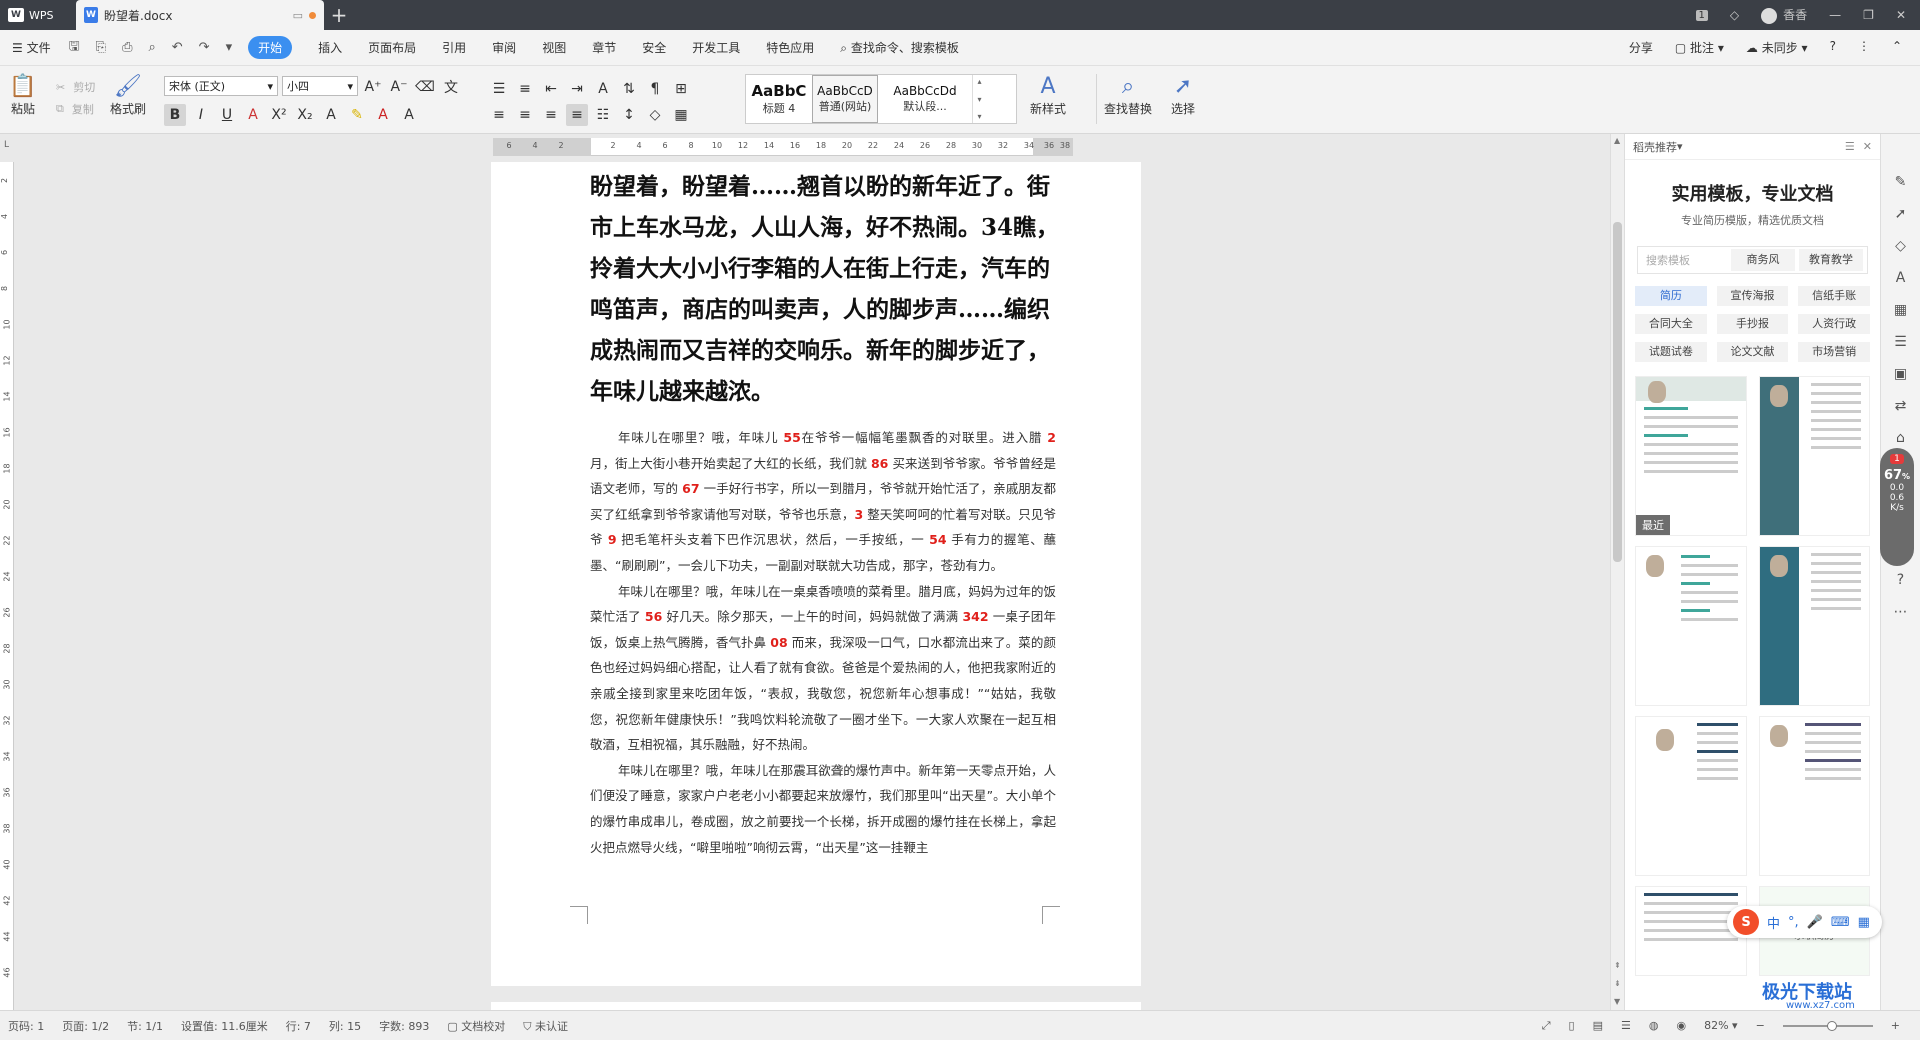 This screenshot has width=1920, height=1040. What do you see at coordinates (1734, 15) in the screenshot?
I see `skin-icon: ◇` at bounding box center [1734, 15].